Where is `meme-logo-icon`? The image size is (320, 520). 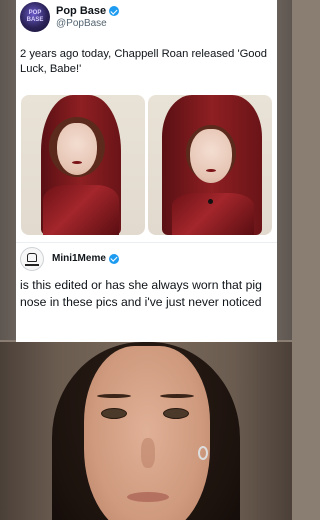
meme-logo-icon is located at coordinates (32, 257).